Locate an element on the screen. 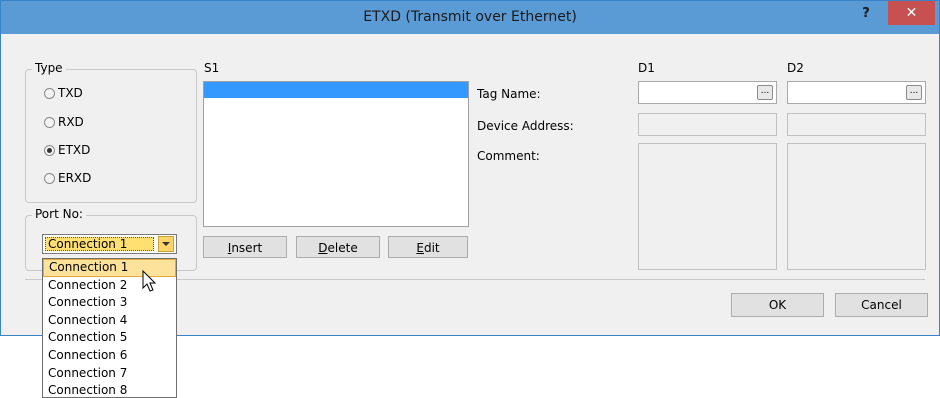 The image size is (940, 398). radio-rxd-circle is located at coordinates (49, 122).